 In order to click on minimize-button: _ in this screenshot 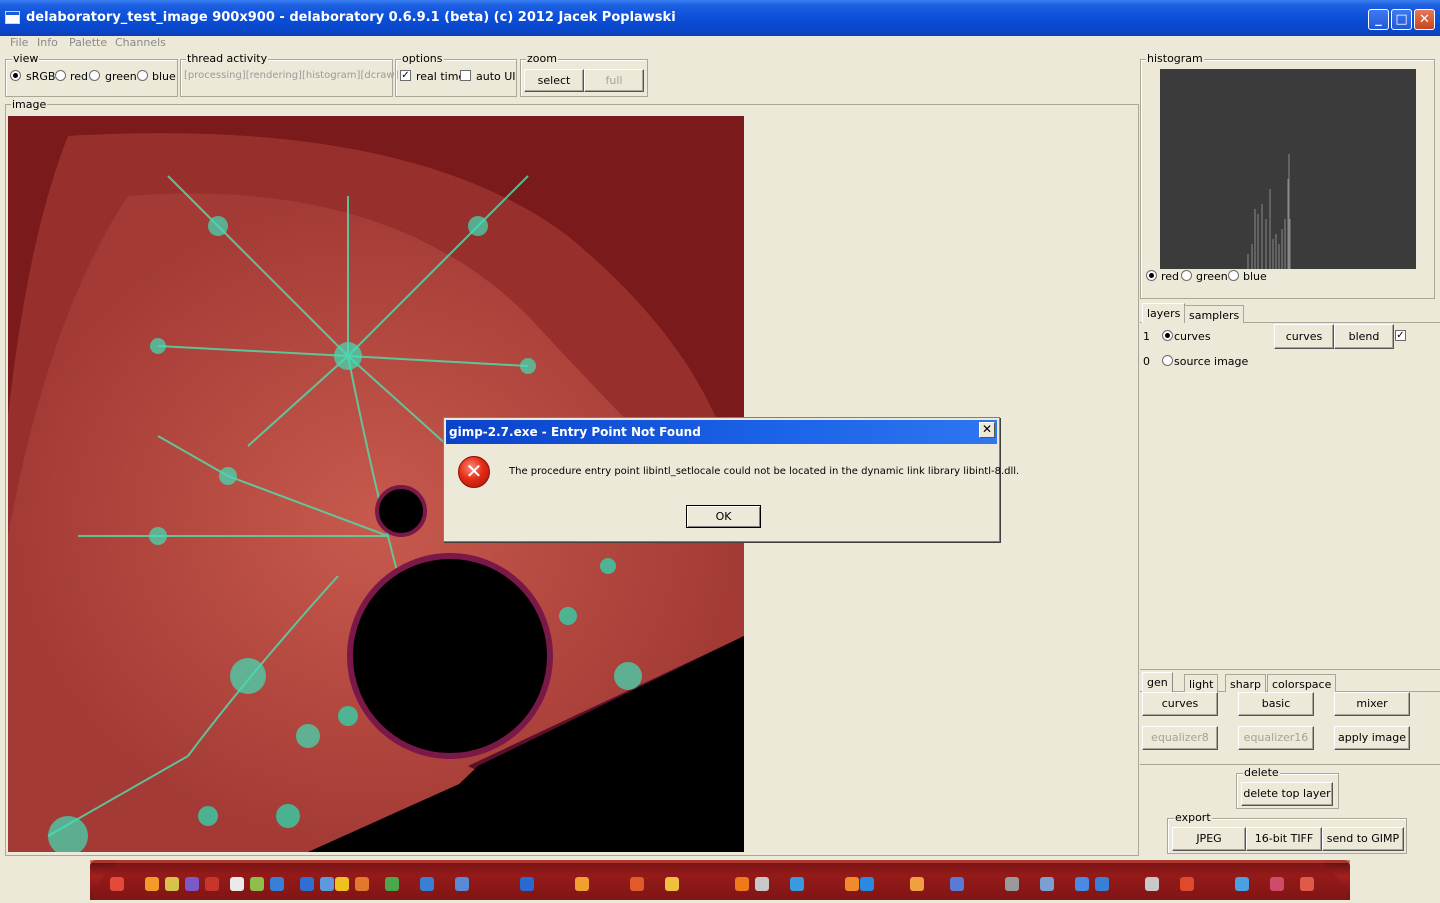, I will do `click(1378, 19)`.